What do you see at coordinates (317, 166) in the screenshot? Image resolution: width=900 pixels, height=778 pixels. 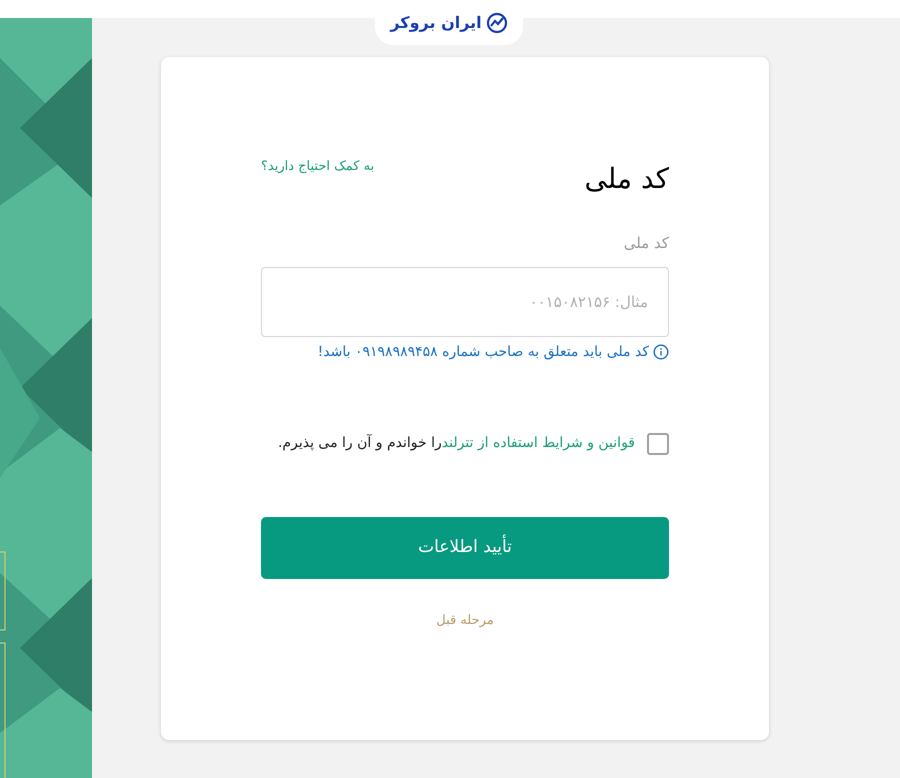 I see `help-link: به کمک احتیاج دارید؟` at bounding box center [317, 166].